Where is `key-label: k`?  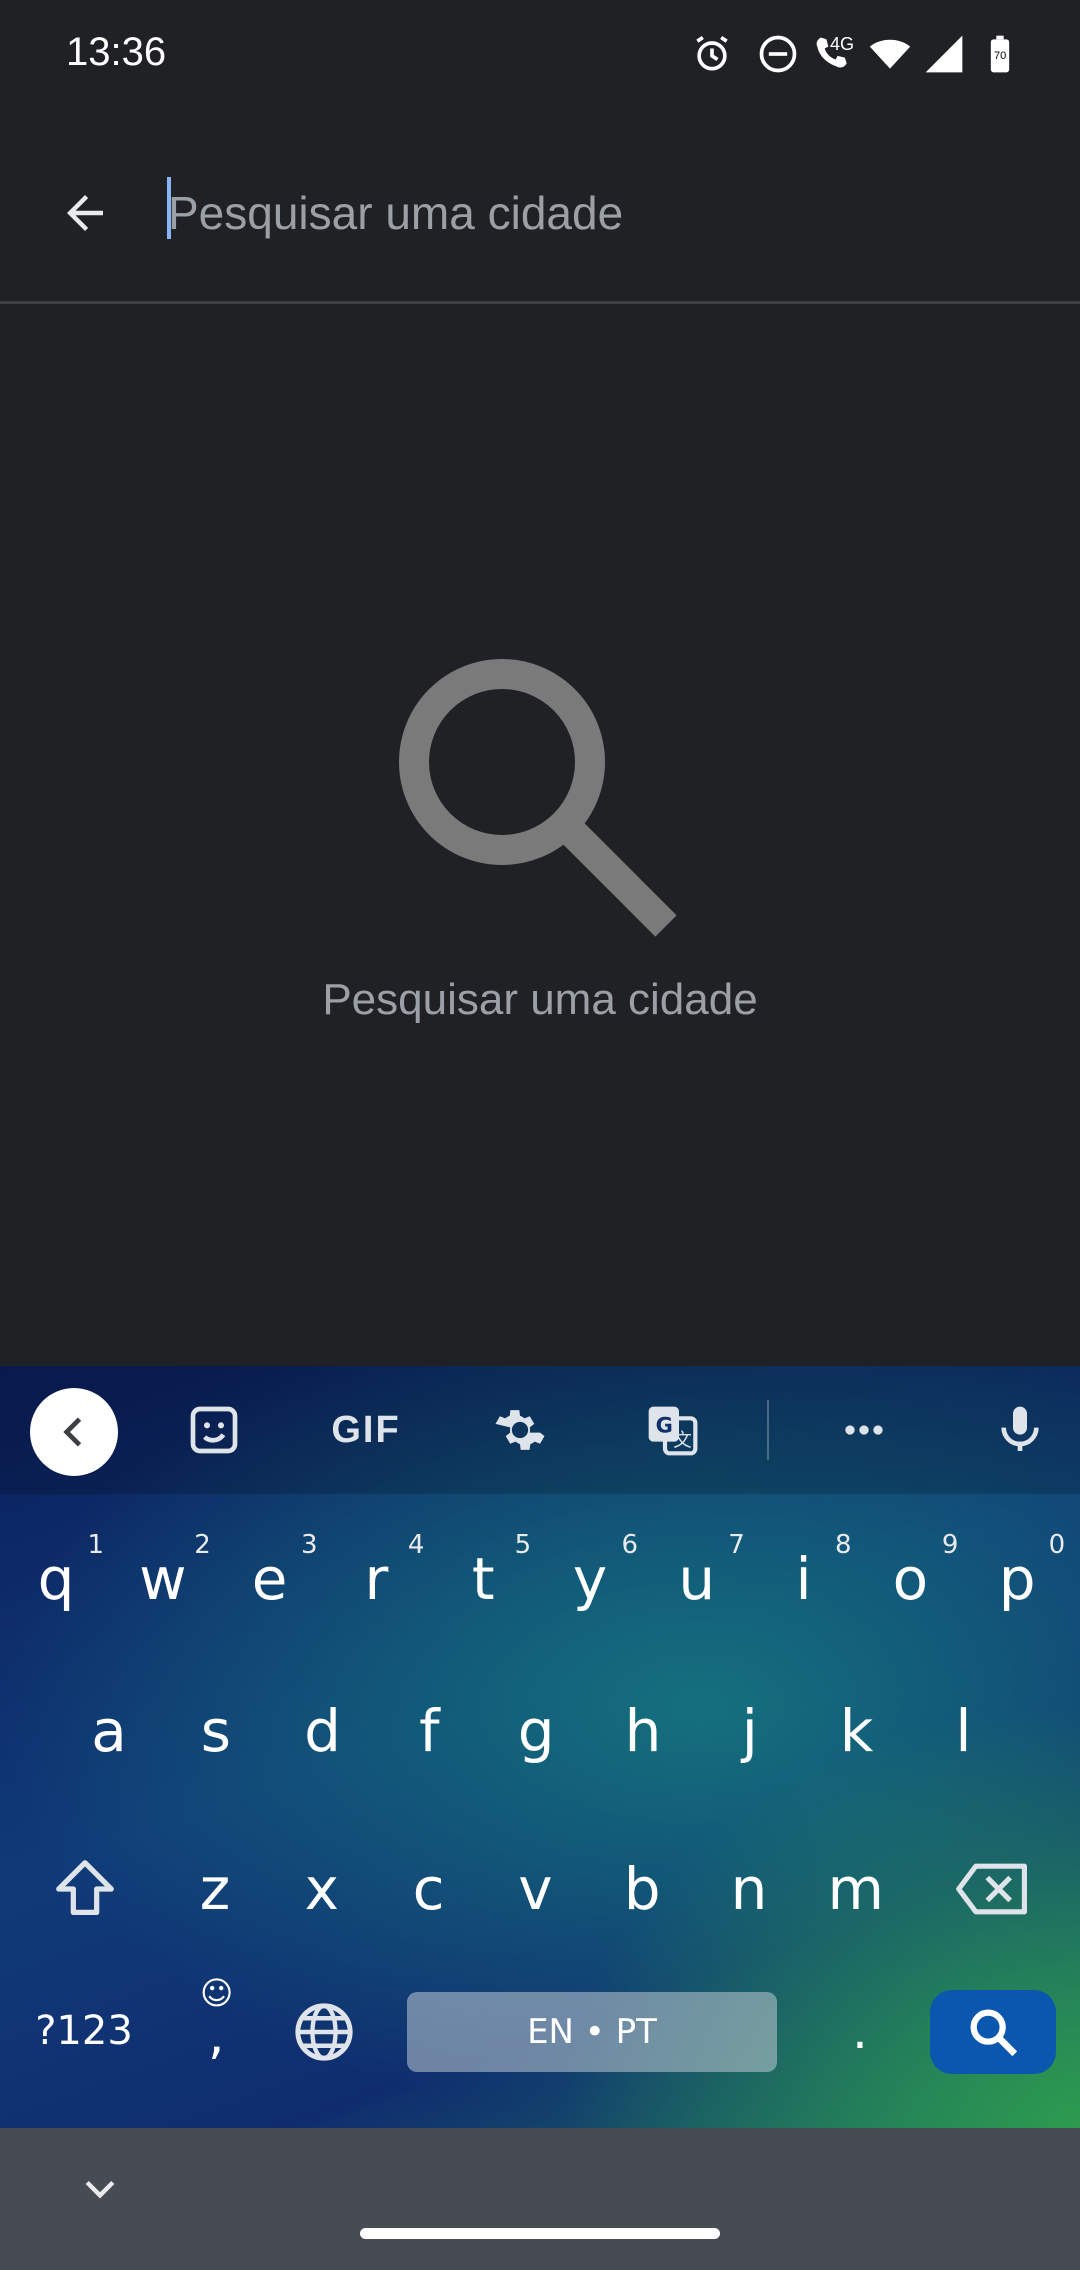 key-label: k is located at coordinates (856, 1731).